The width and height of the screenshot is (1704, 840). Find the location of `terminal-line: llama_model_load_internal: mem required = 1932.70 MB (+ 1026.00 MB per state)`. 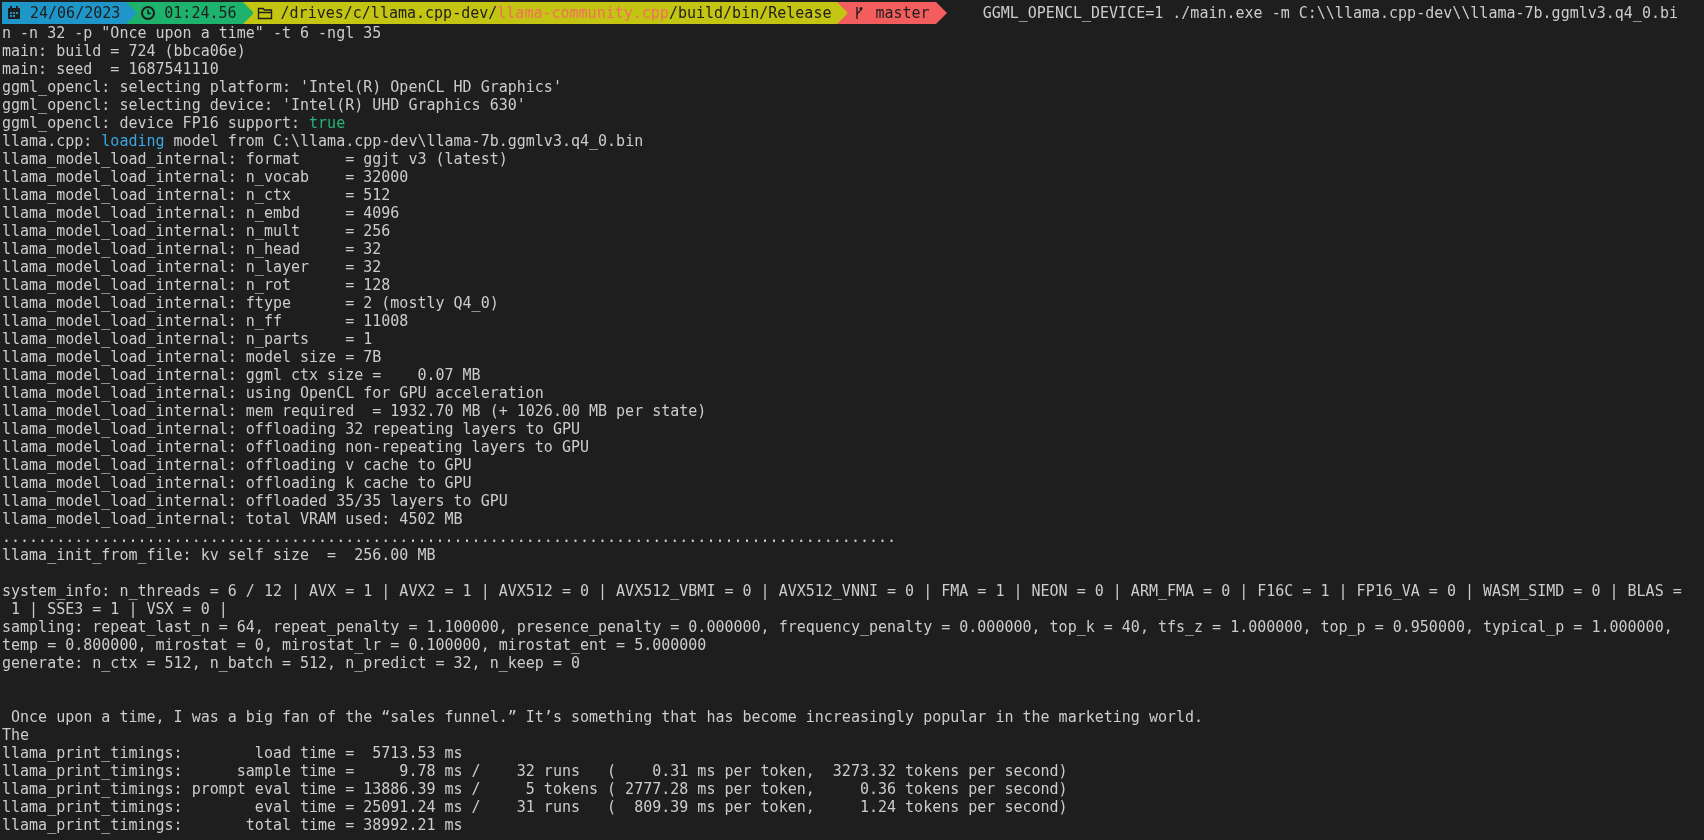

terminal-line: llama_model_load_internal: mem required = 1932.70 MB (+ 1026.00 MB per state) is located at coordinates (354, 411).